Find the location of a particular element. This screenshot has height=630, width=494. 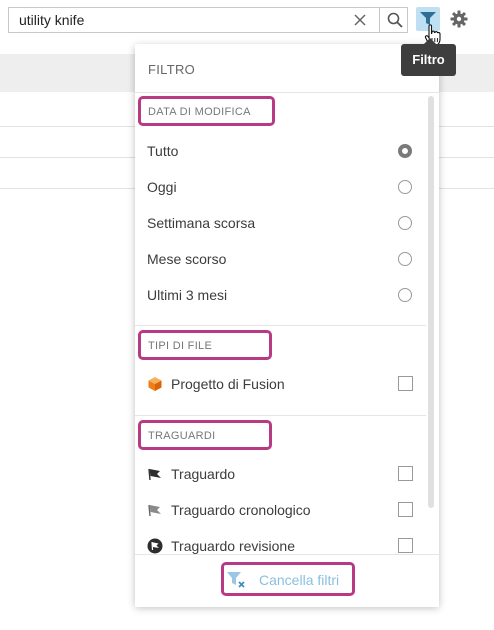

close-icon is located at coordinates (360, 20).